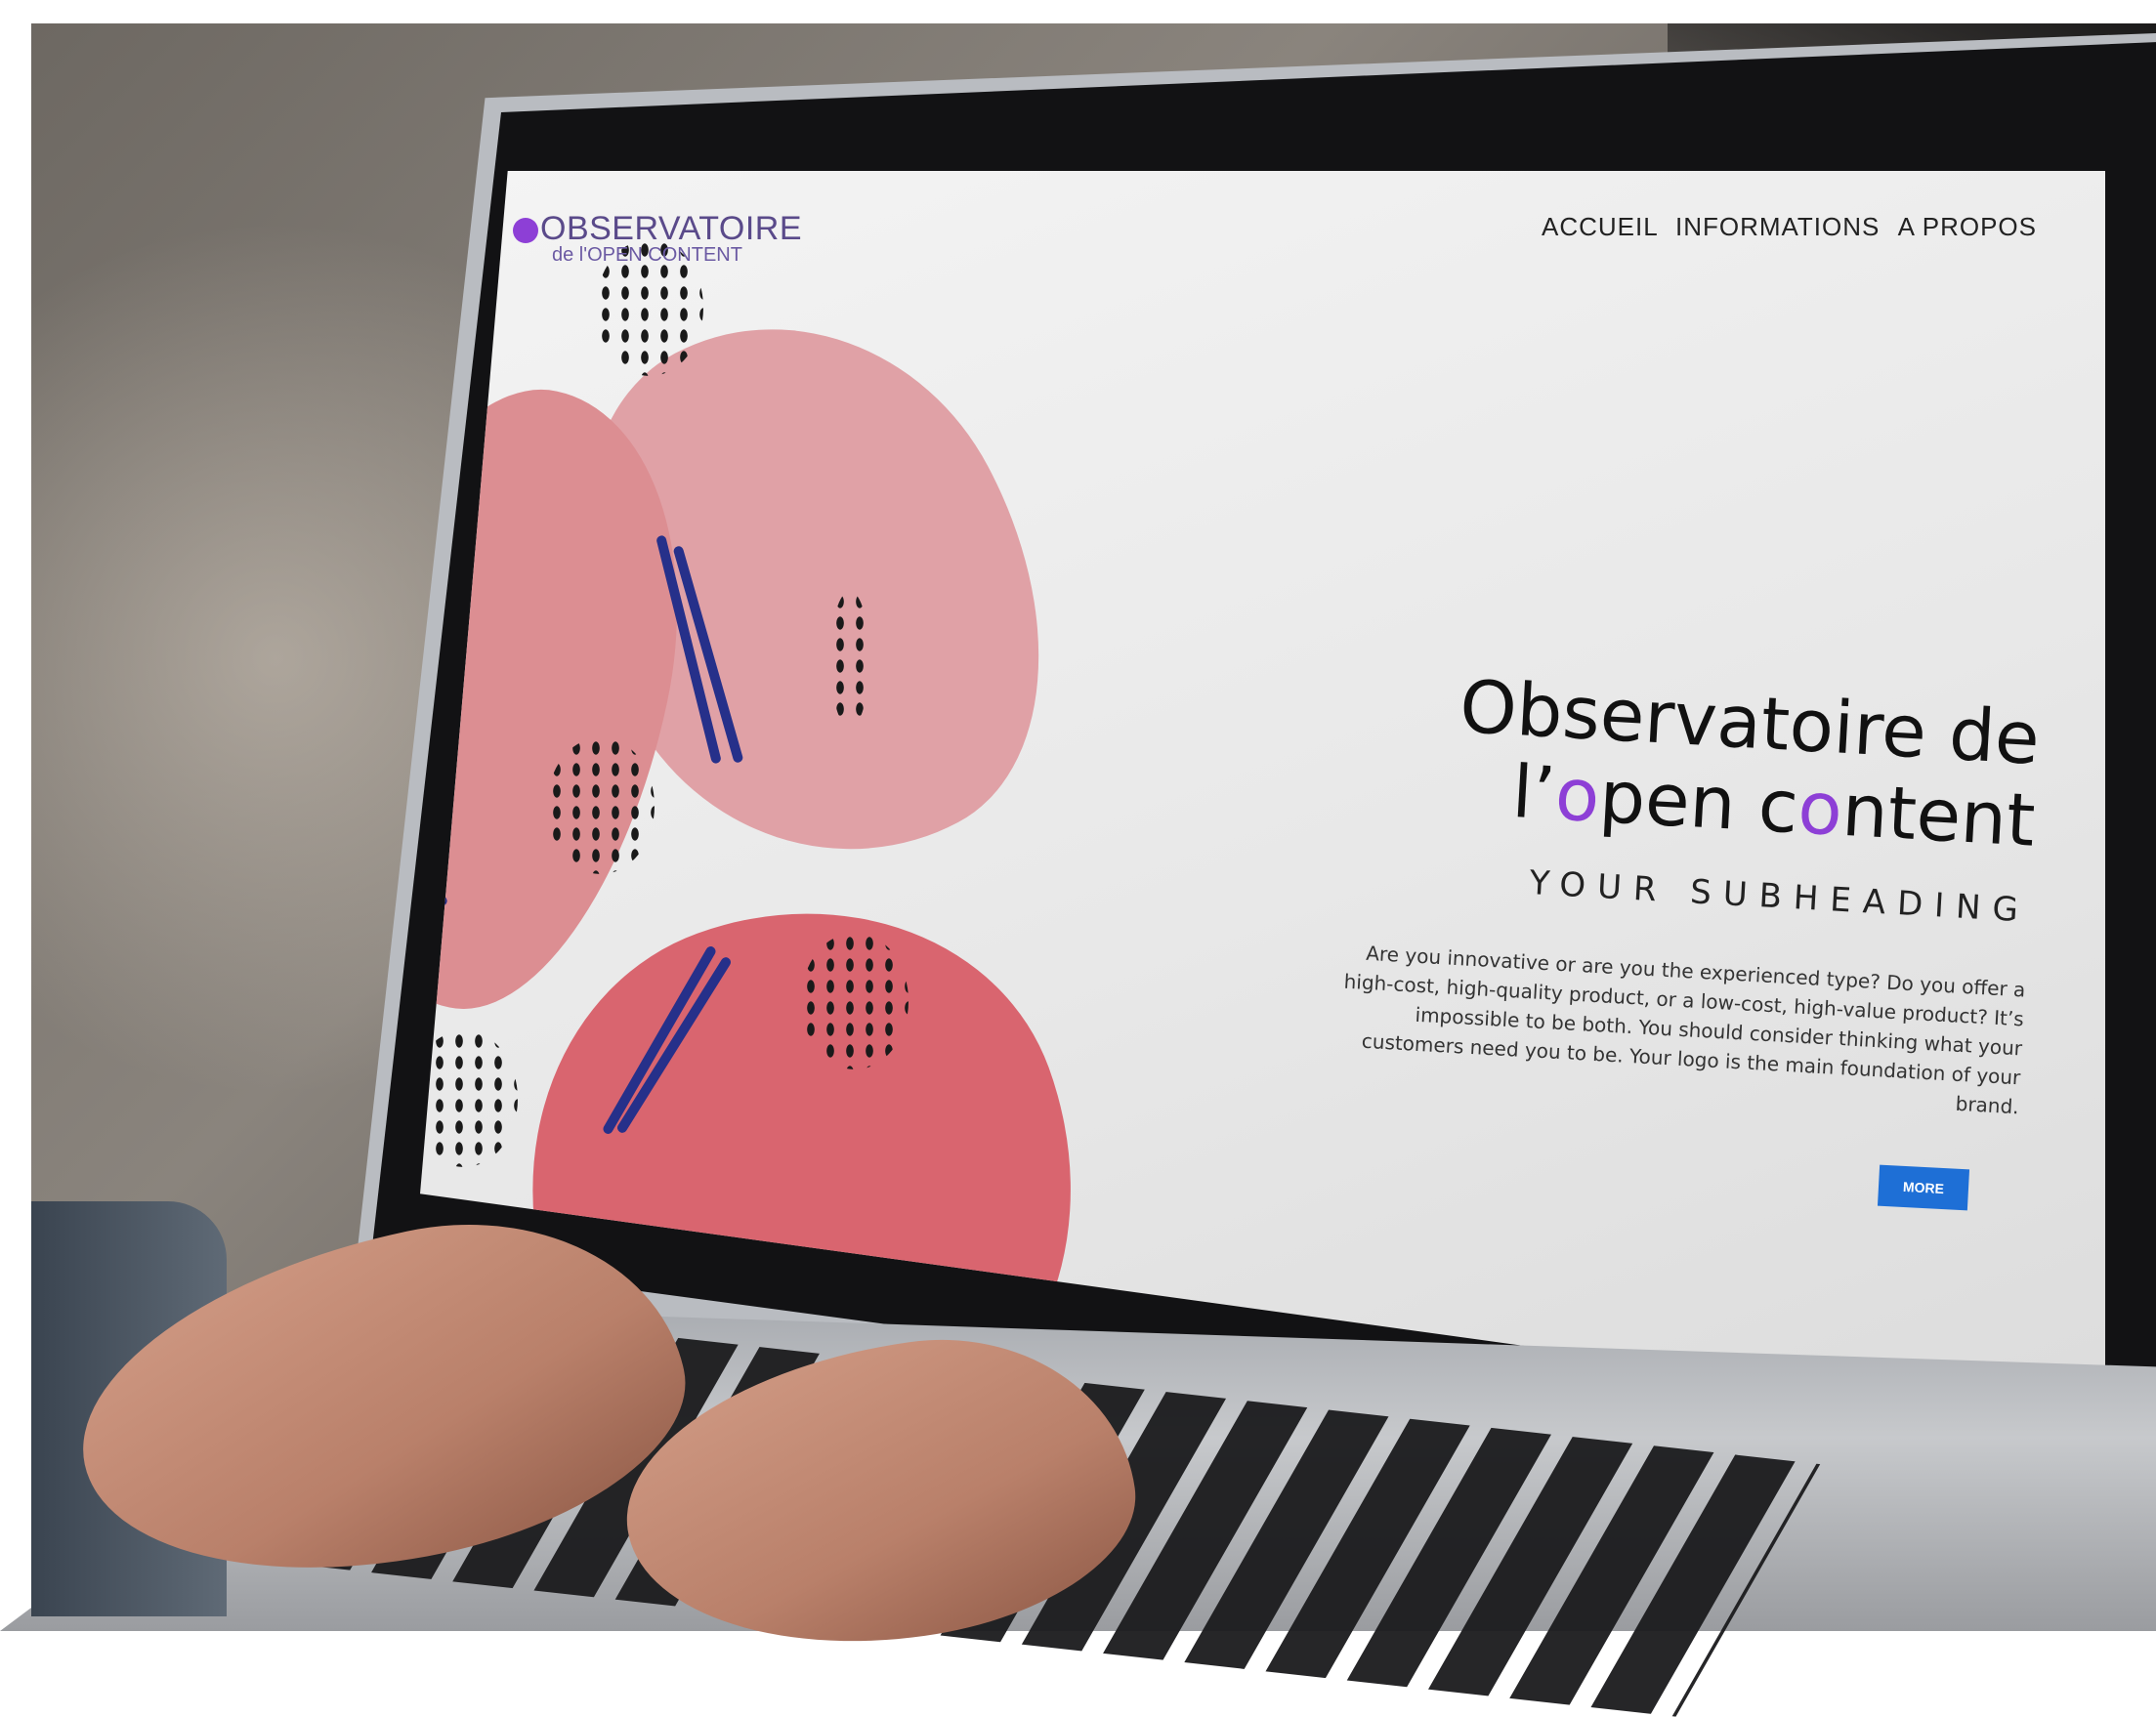  What do you see at coordinates (1967, 226) in the screenshot?
I see `nav-item-a-propos: A PROPOS` at bounding box center [1967, 226].